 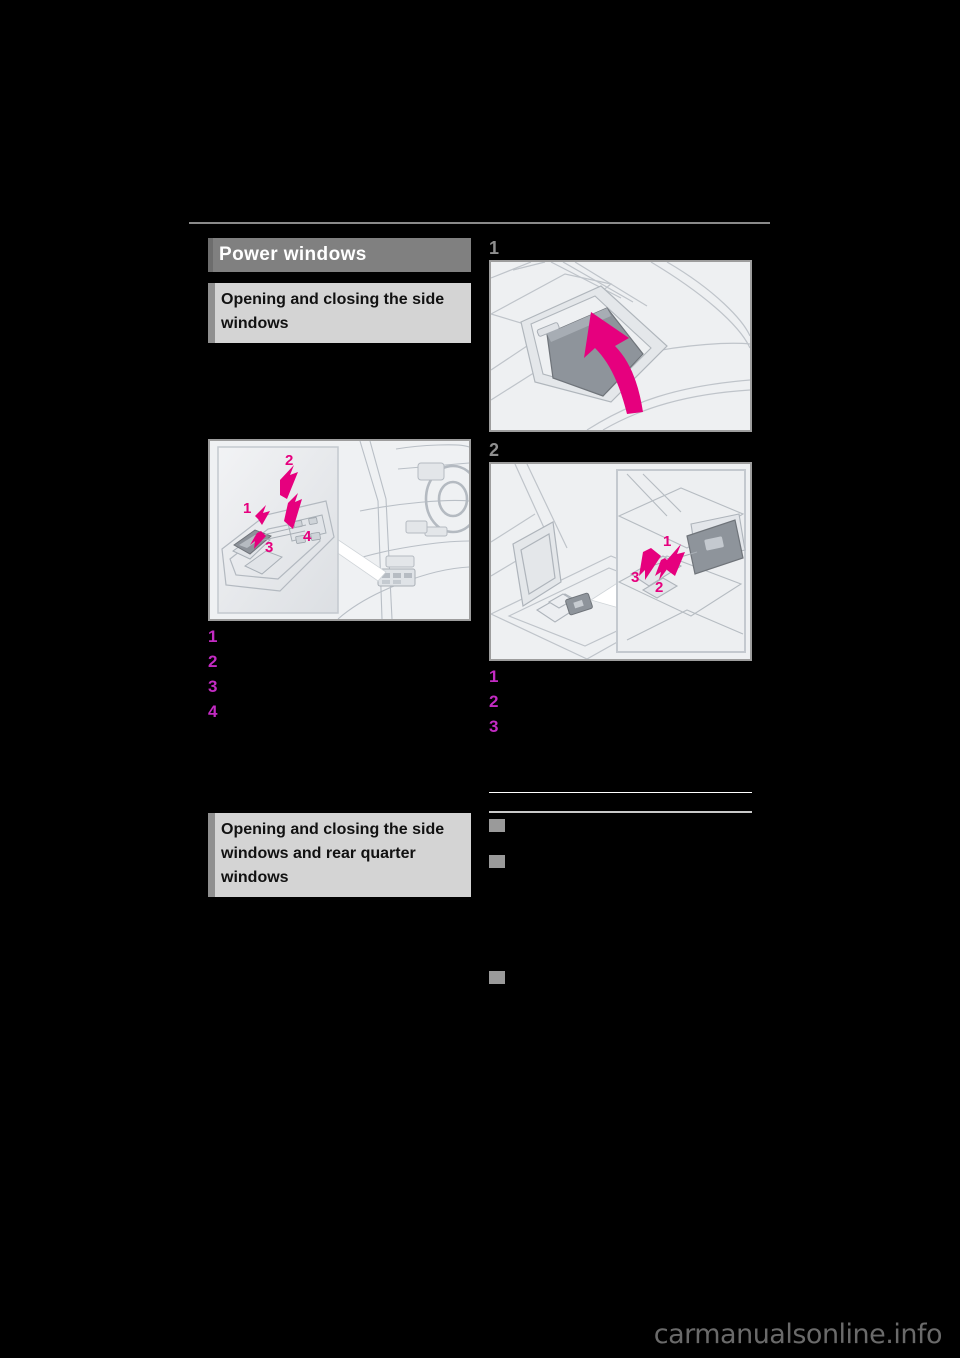 I want to click on list-item: 4, so click(x=340, y=714).